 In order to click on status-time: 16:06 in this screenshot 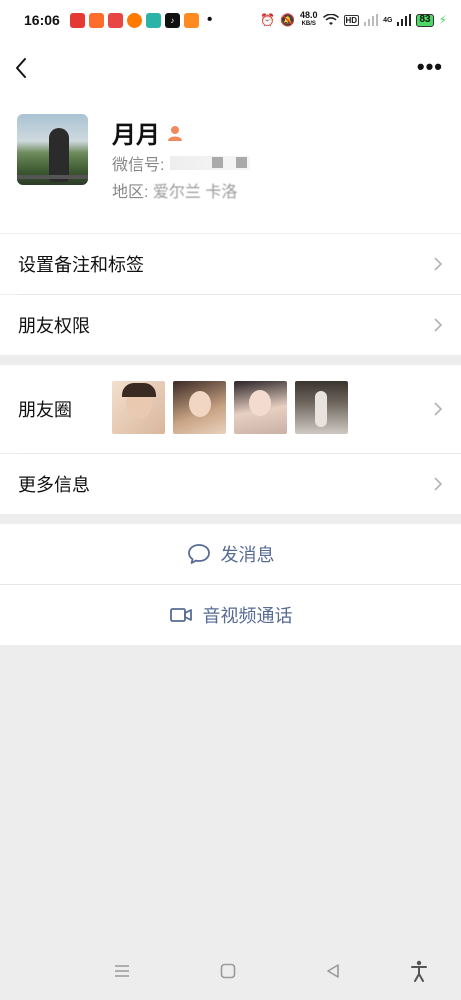, I will do `click(42, 20)`.